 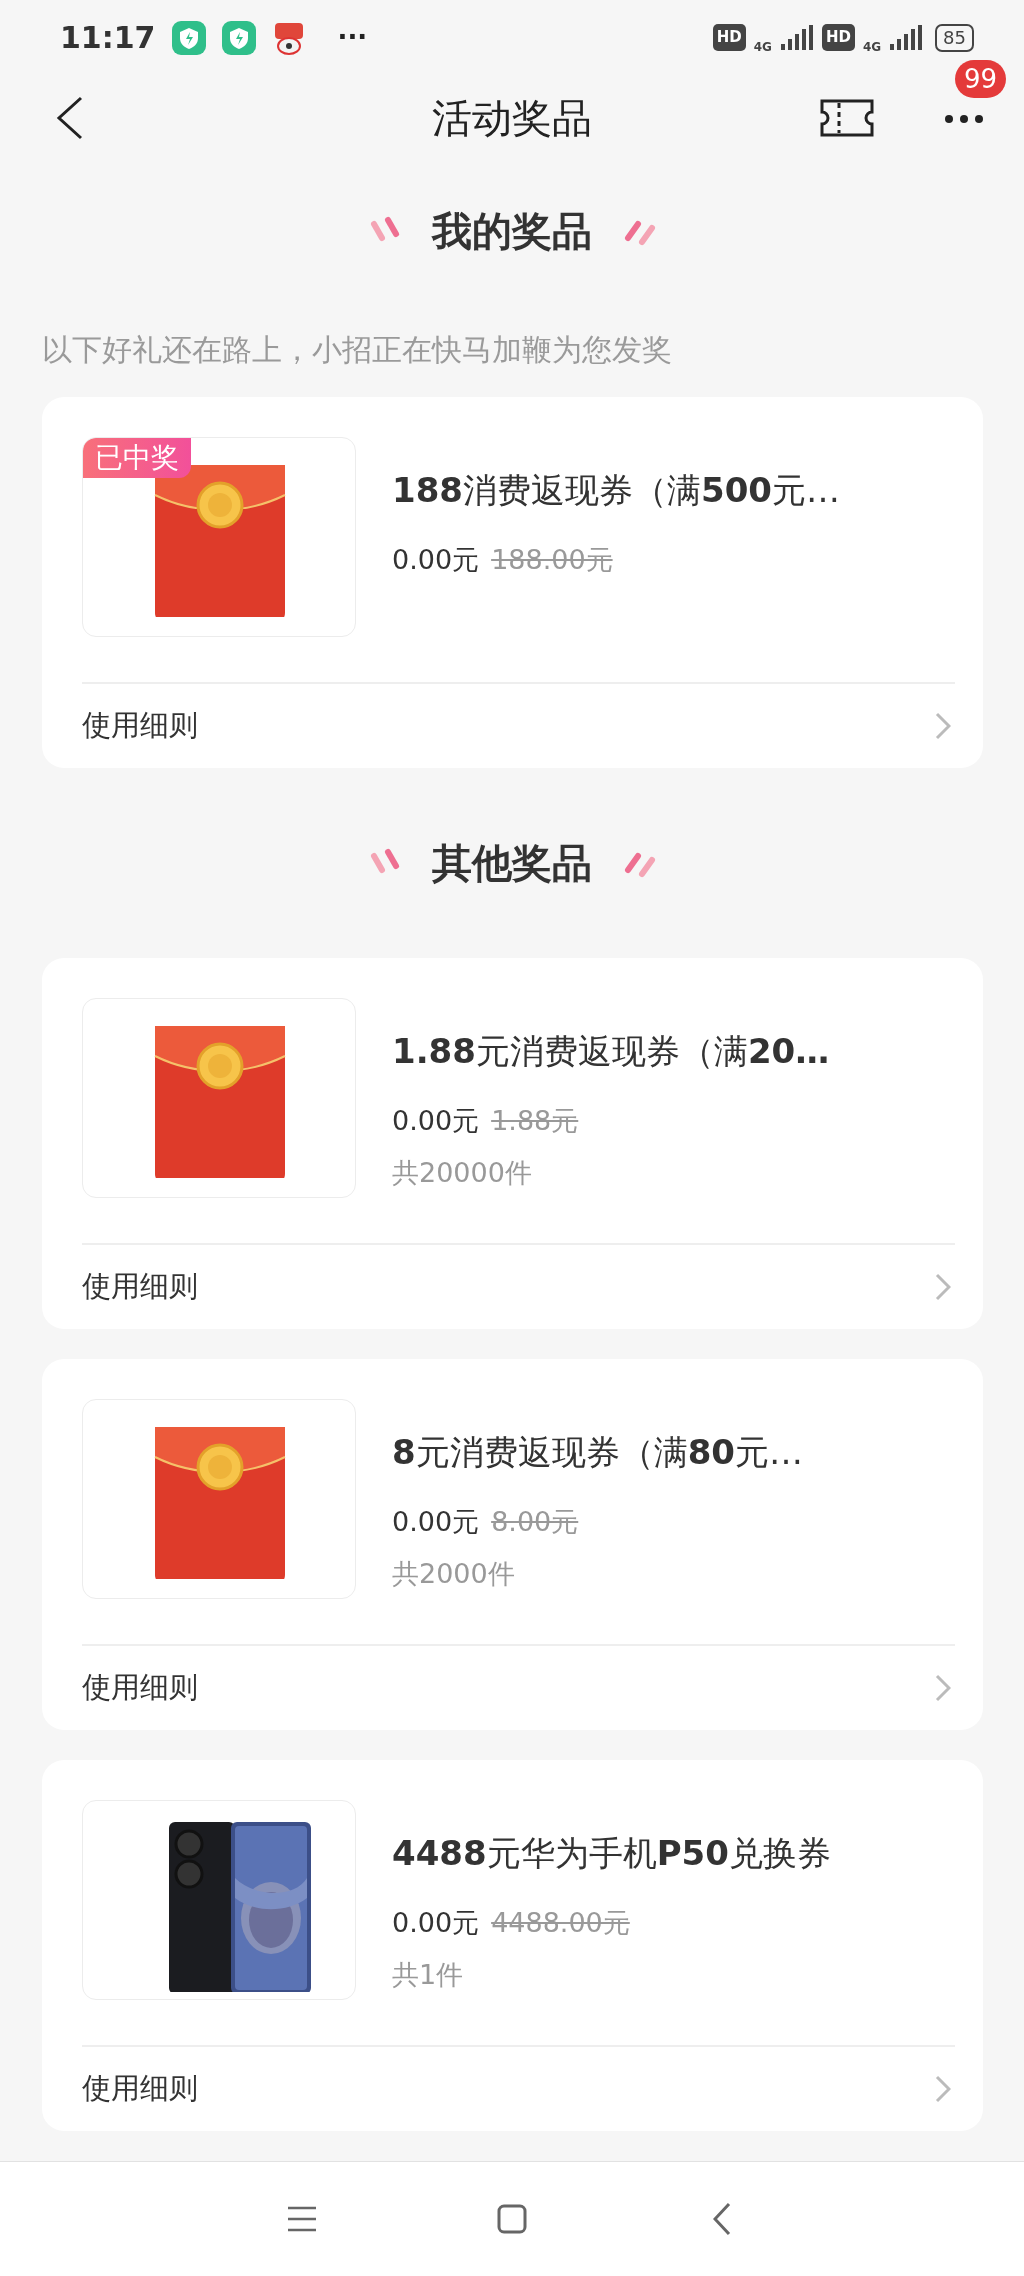 I want to click on notification-badge: 99, so click(x=980, y=78).